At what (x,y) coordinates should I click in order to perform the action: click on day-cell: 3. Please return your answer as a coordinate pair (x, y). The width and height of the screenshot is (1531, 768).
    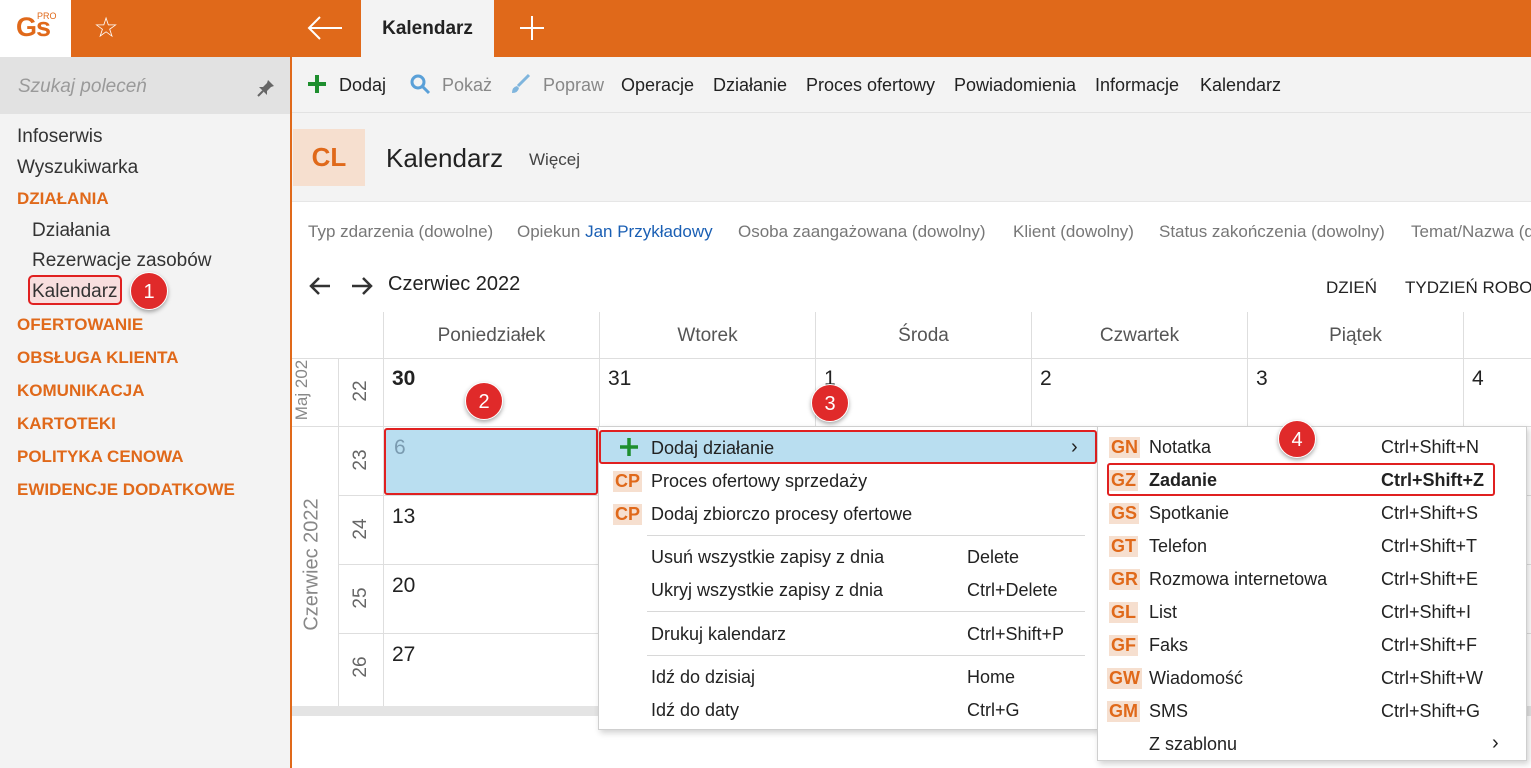
    Looking at the image, I should click on (1262, 379).